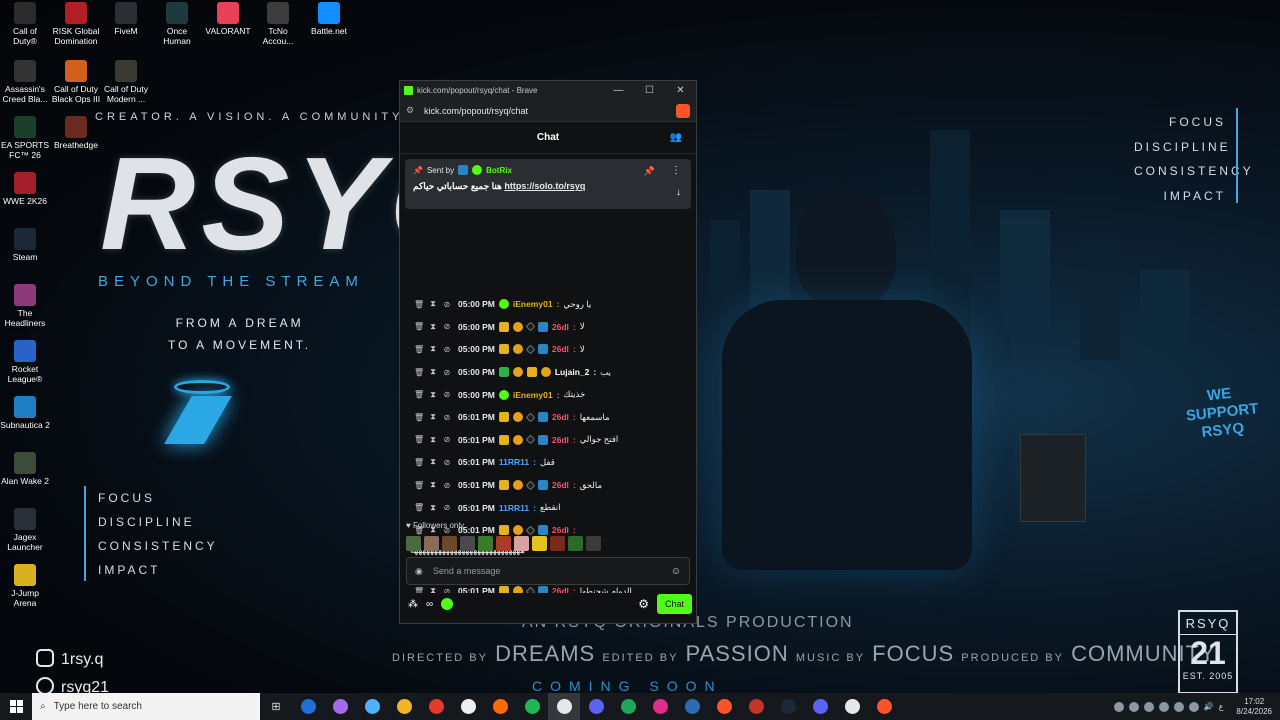  I want to click on desktop-icon: FiveM, so click(126, 19).